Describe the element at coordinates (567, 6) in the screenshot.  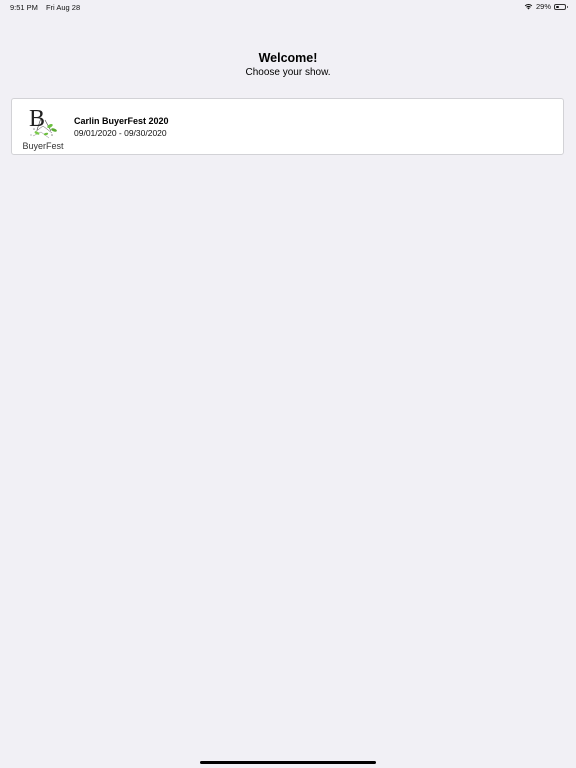
I see `battery-cap` at that location.